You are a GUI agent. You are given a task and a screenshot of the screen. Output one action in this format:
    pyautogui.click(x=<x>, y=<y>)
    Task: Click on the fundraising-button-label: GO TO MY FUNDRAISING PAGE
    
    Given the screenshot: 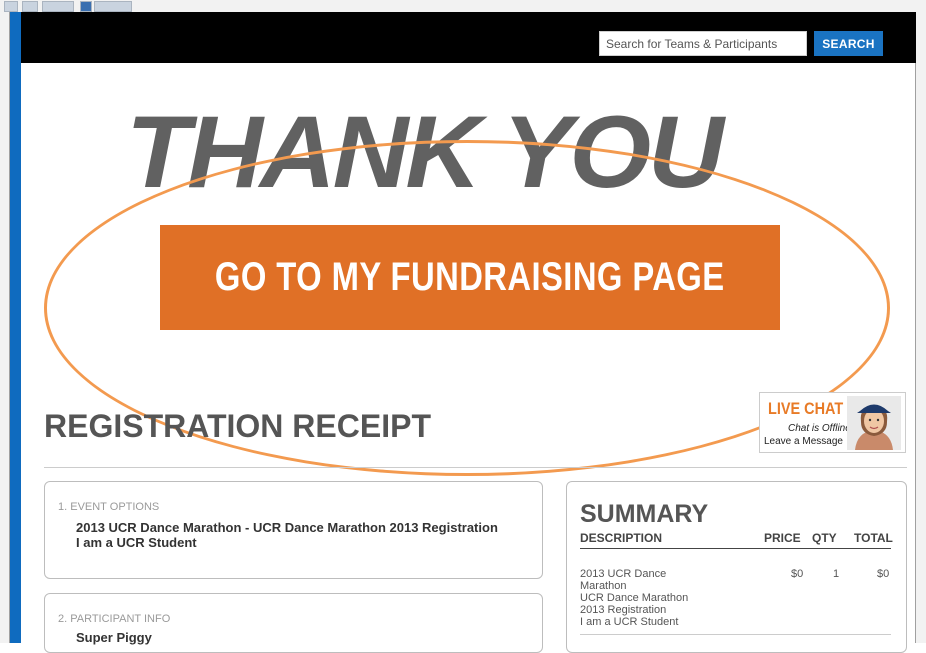 What is the action you would take?
    pyautogui.click(x=470, y=277)
    